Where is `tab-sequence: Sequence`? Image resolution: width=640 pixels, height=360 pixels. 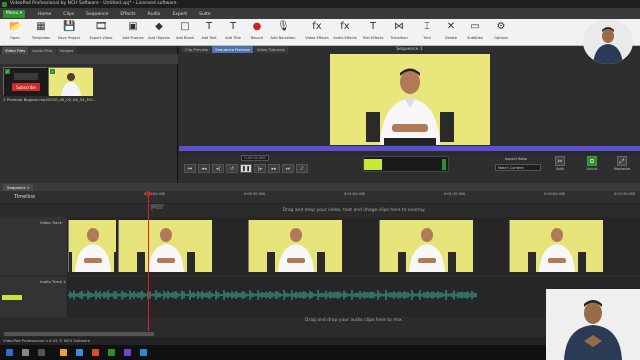
tab-sequence: Sequence is located at coordinates (97, 14).